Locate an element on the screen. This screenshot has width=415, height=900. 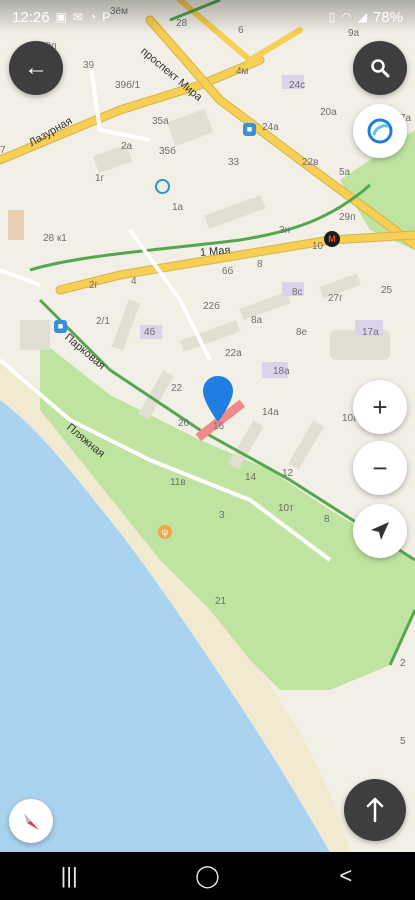
house-number-label: 3н is located at coordinates (285, 230).